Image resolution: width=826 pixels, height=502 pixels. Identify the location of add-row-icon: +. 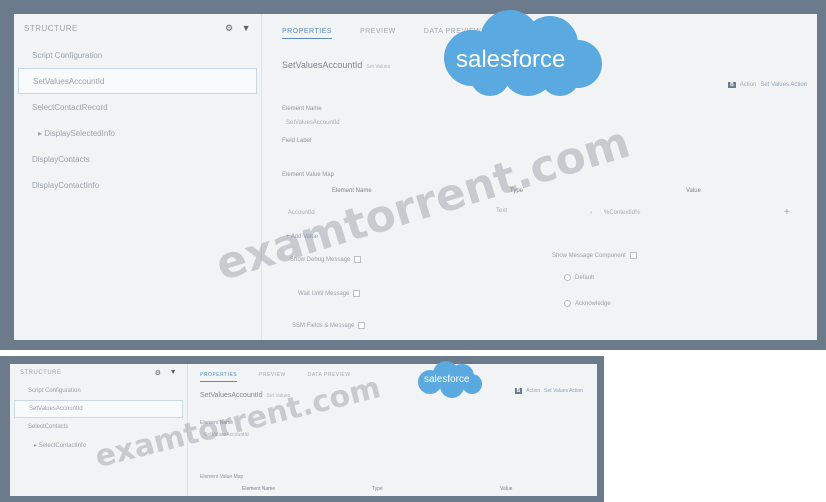
(787, 212).